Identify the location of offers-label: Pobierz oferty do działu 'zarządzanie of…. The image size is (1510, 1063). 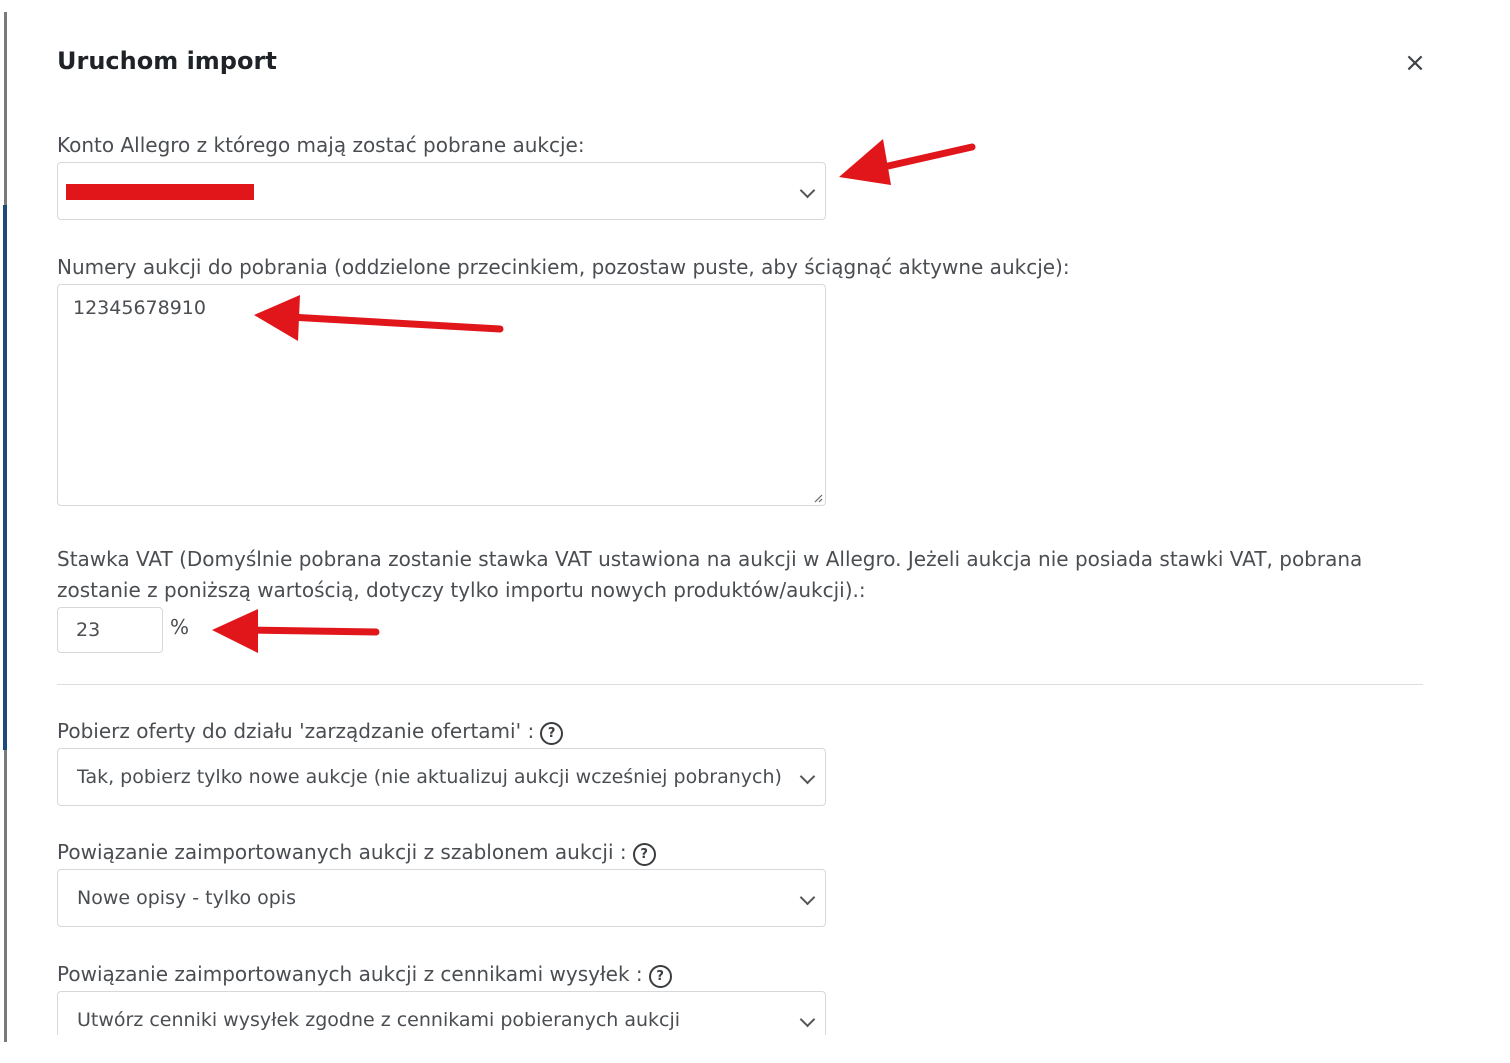
(310, 731).